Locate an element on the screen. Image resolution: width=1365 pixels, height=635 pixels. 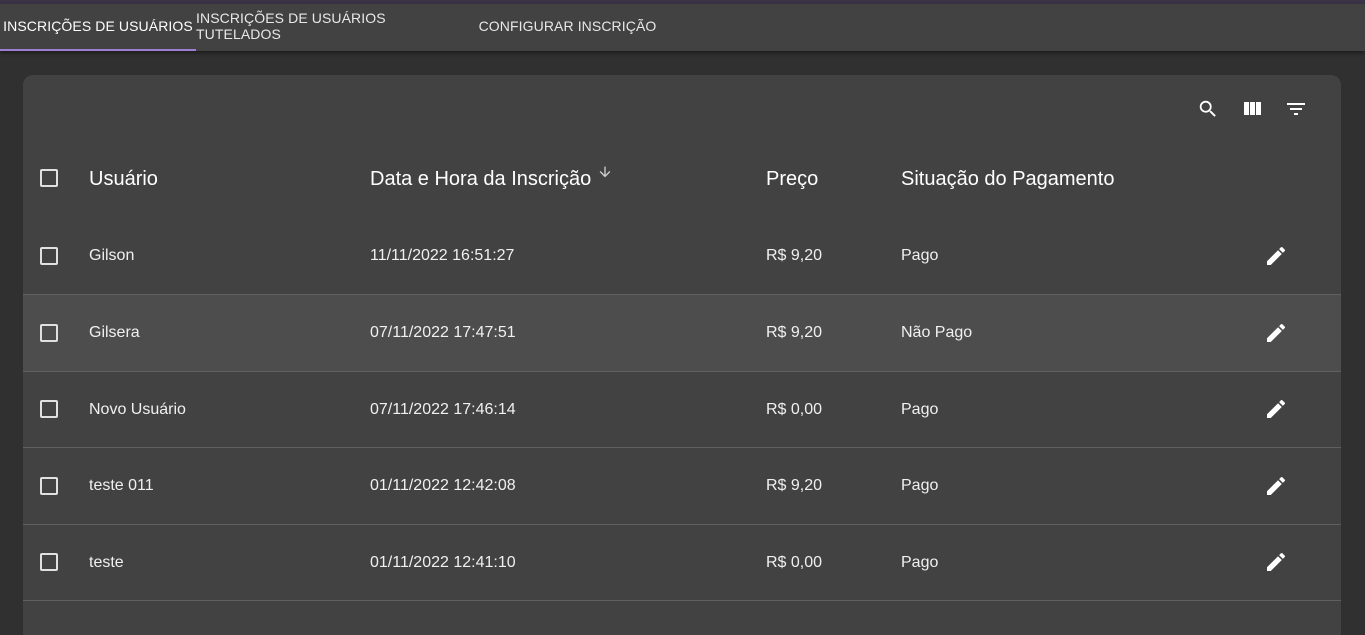
tab-label: CONFIGURAR INSCRIÇÃO is located at coordinates (567, 26).